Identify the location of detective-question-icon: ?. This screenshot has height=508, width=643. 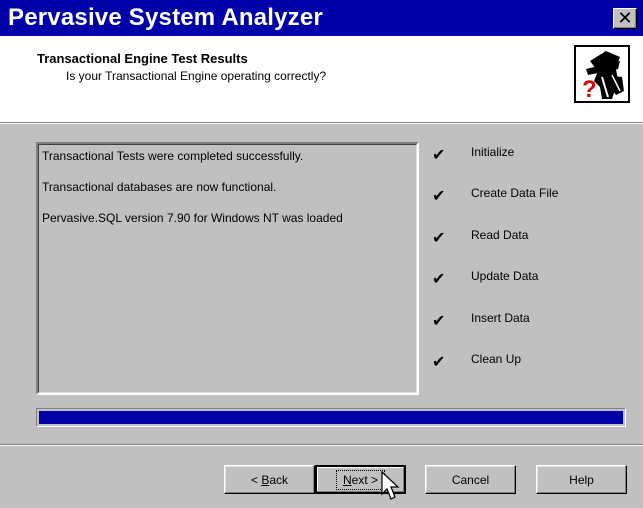
(602, 74).